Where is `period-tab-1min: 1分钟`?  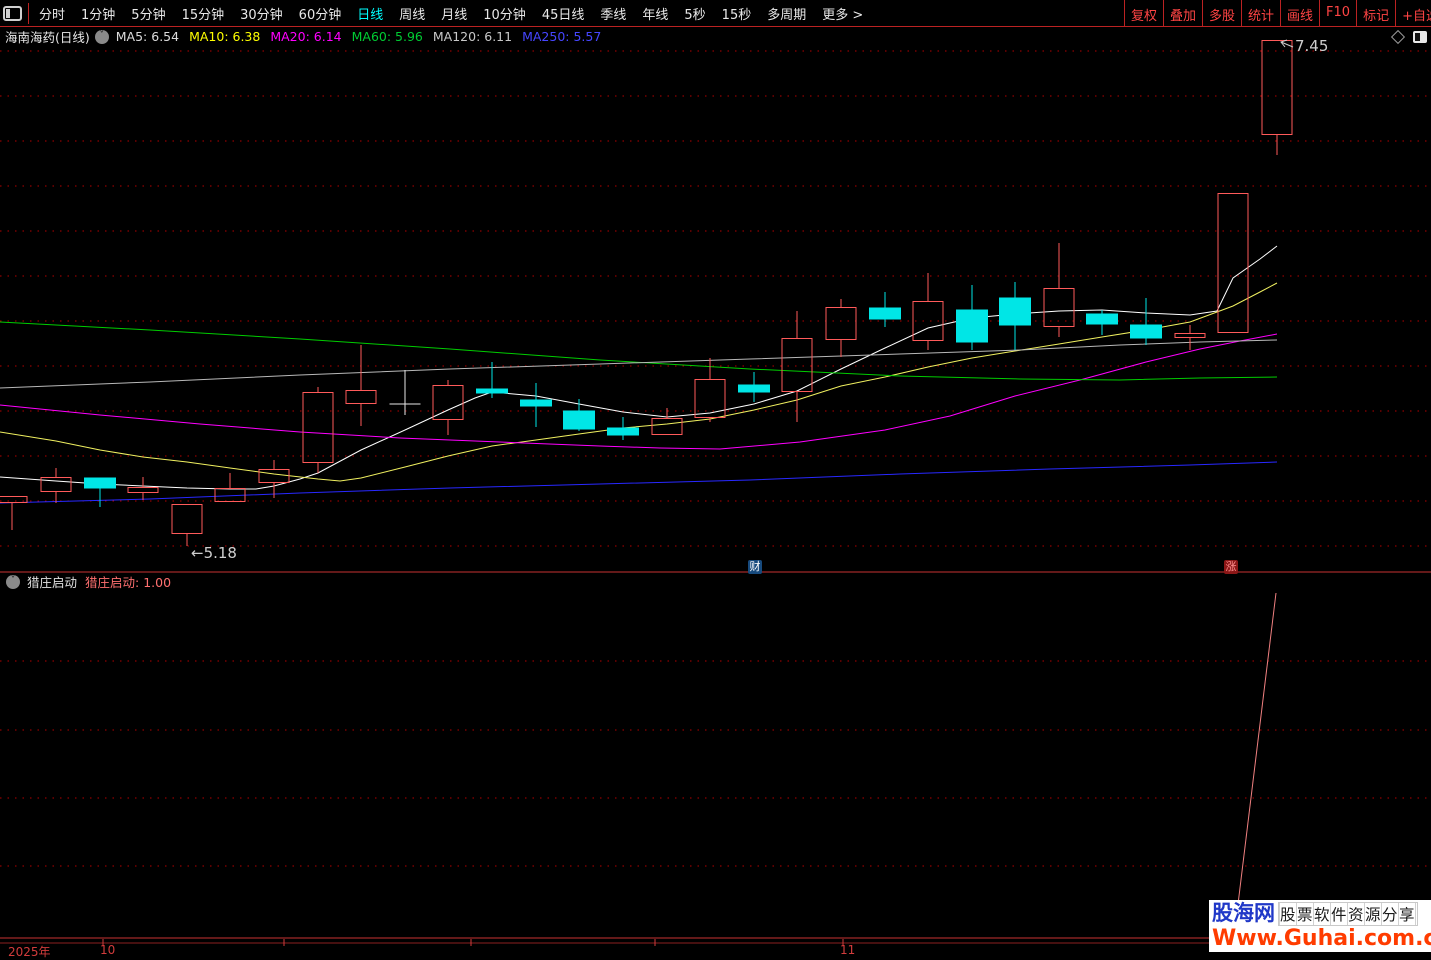
period-tab-1min: 1分钟 is located at coordinates (98, 13).